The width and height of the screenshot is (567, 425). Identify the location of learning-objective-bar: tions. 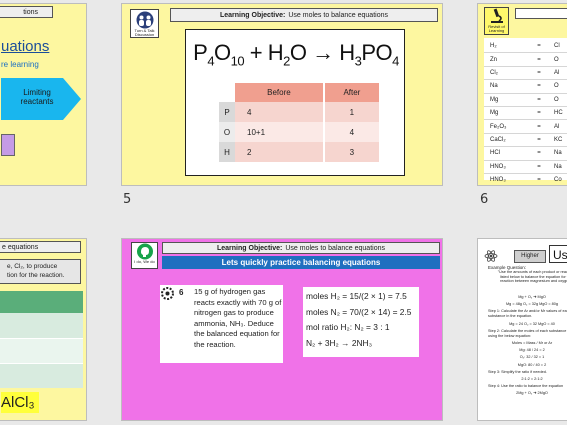
(26, 12).